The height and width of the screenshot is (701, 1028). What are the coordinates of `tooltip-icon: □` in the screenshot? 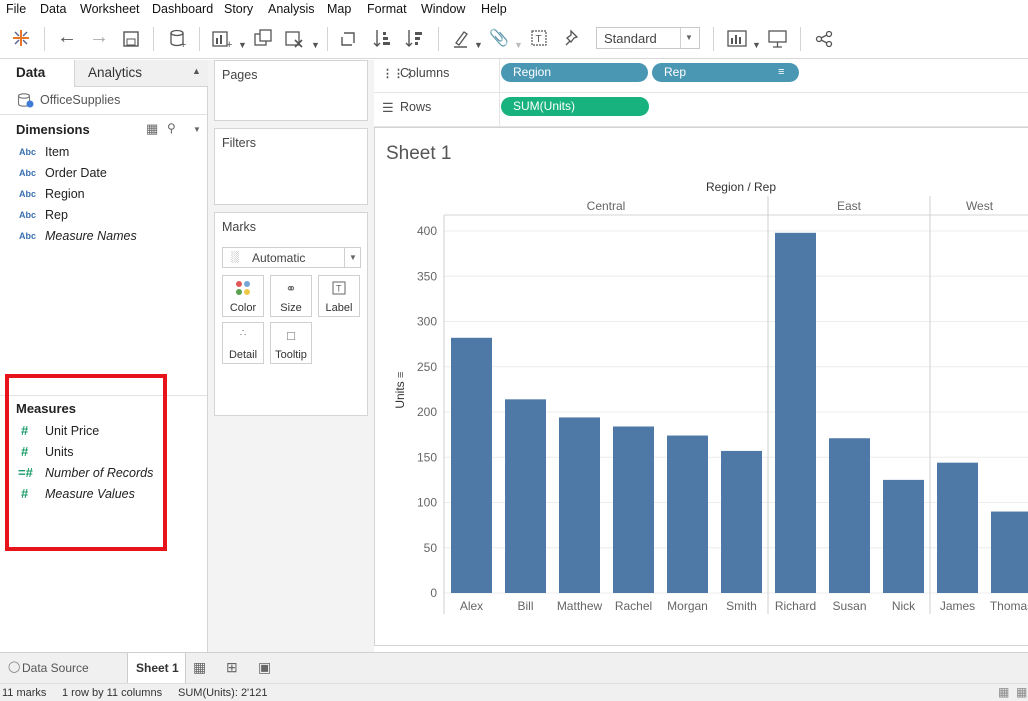 It's located at (291, 335).